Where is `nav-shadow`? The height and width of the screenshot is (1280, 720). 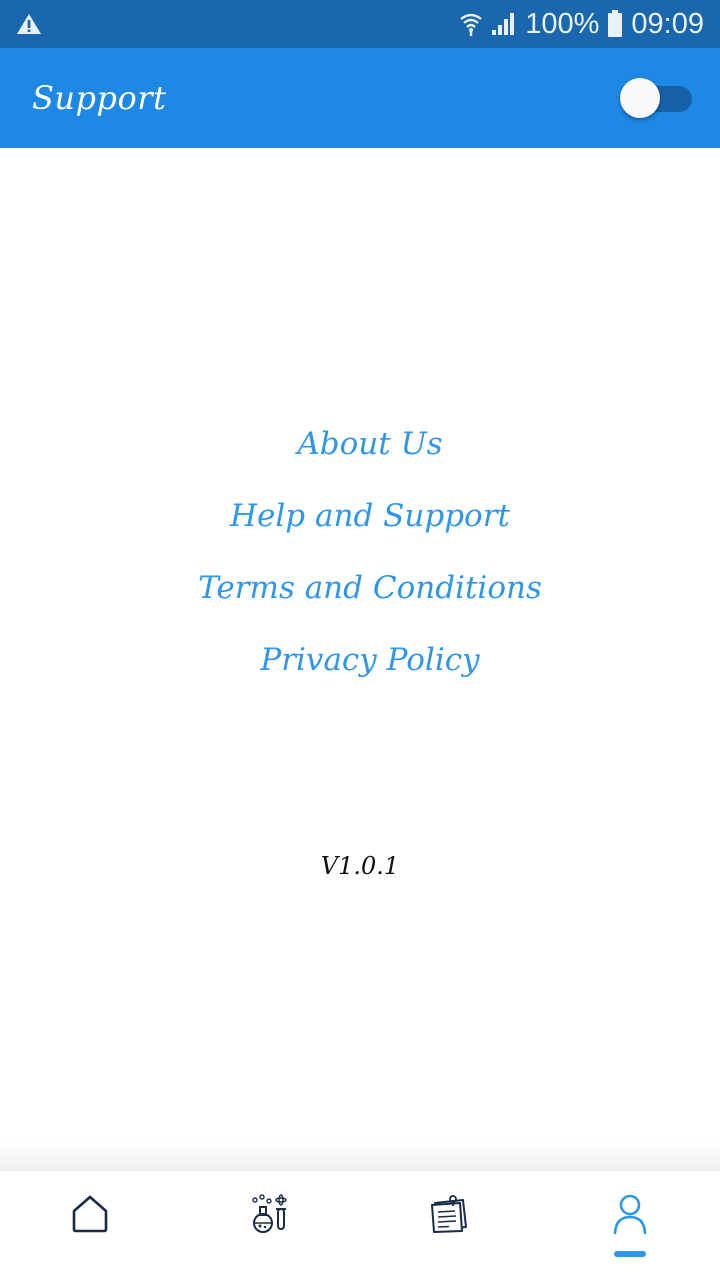
nav-shadow is located at coordinates (360, 1155).